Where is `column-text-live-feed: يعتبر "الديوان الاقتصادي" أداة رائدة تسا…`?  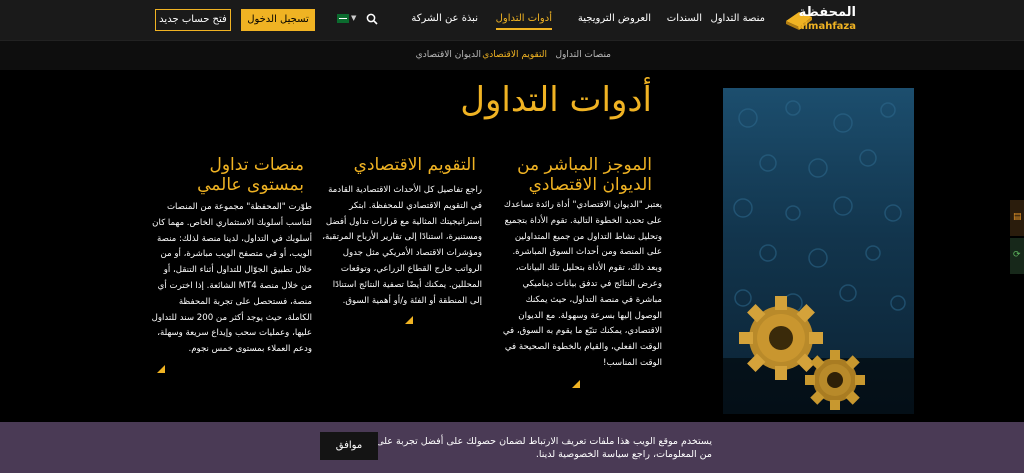 column-text-live-feed: يعتبر "الديوان الاقتصادي" أداة رائدة تسا… is located at coordinates (582, 284).